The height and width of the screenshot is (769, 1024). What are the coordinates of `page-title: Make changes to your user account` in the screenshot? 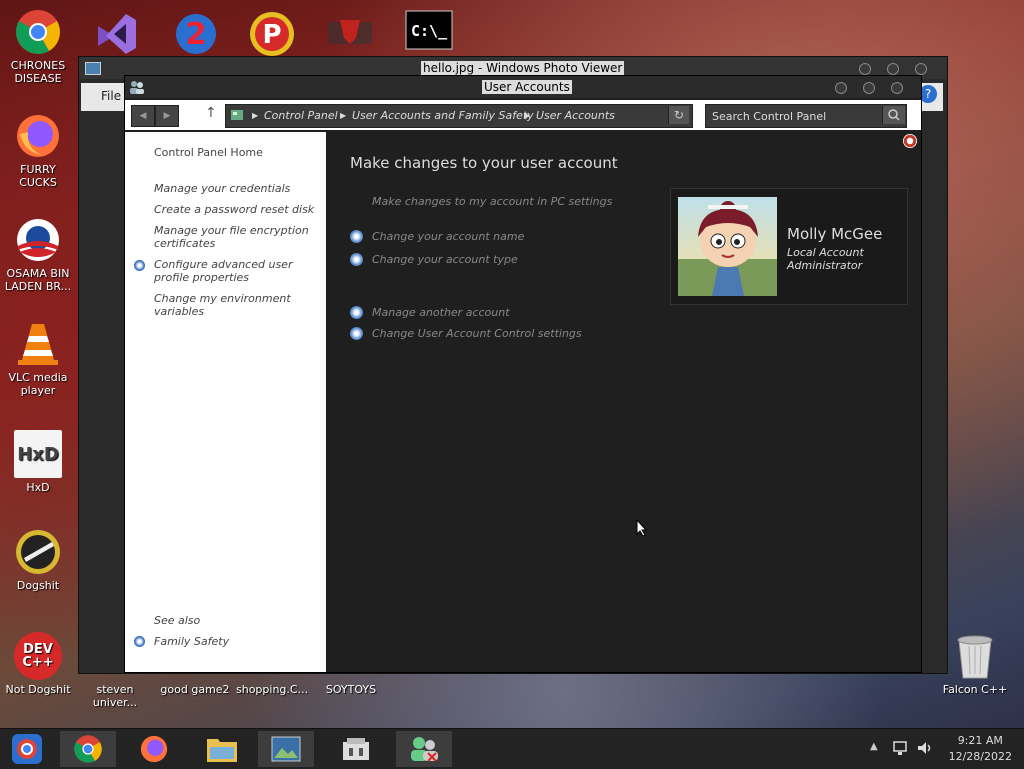 It's located at (484, 163).